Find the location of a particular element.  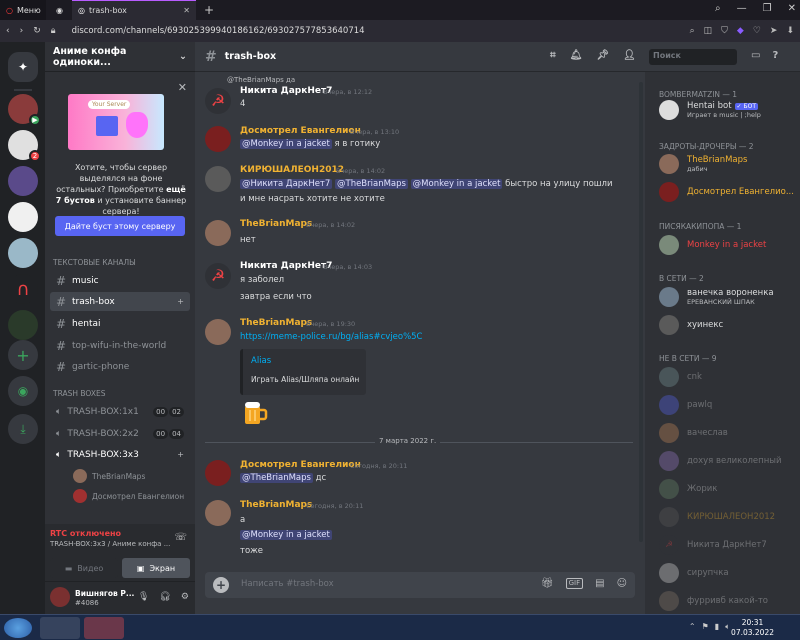

members-icon: 👤︎ is located at coordinates (629, 55).